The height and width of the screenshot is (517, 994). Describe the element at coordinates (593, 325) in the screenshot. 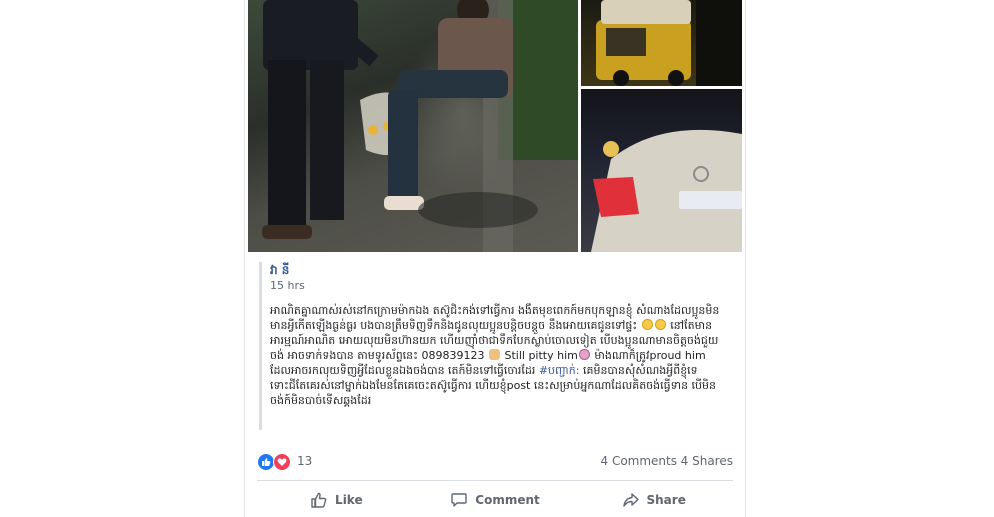

I see `post-body-line: នឹងអោយគេជូនទៅផ្ទះ` at that location.